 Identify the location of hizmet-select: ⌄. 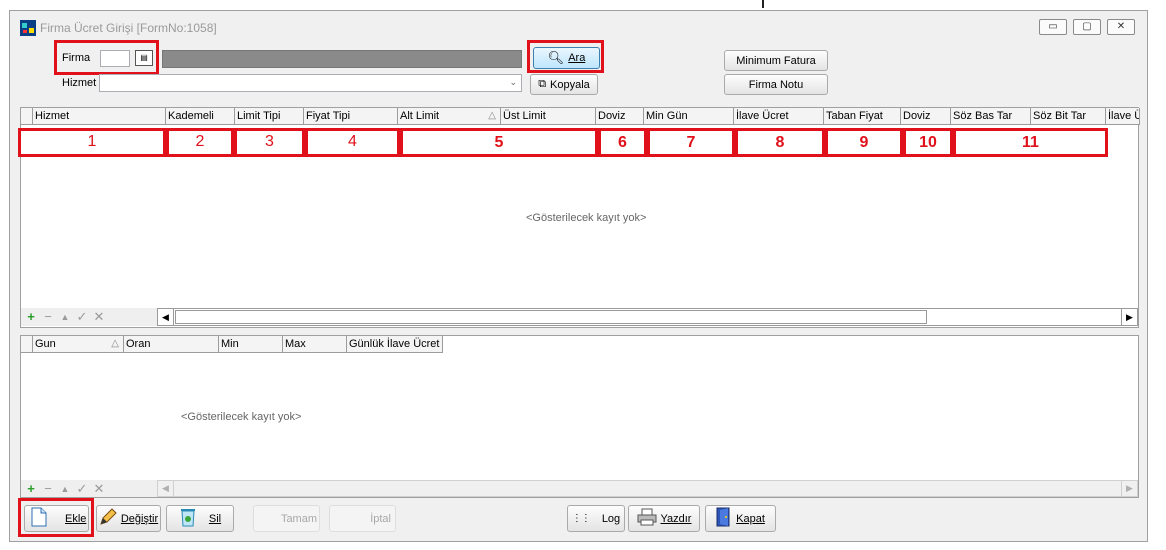
(310, 83).